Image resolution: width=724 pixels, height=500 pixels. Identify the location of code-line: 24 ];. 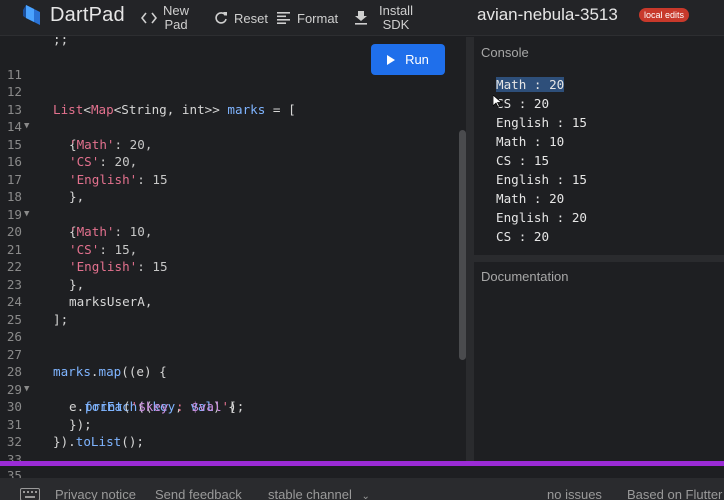
(233, 301).